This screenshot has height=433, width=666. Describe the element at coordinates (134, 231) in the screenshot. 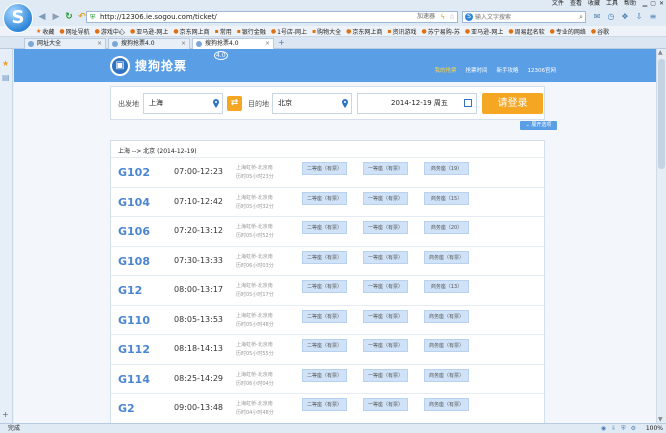

I see `train-code: G106` at that location.